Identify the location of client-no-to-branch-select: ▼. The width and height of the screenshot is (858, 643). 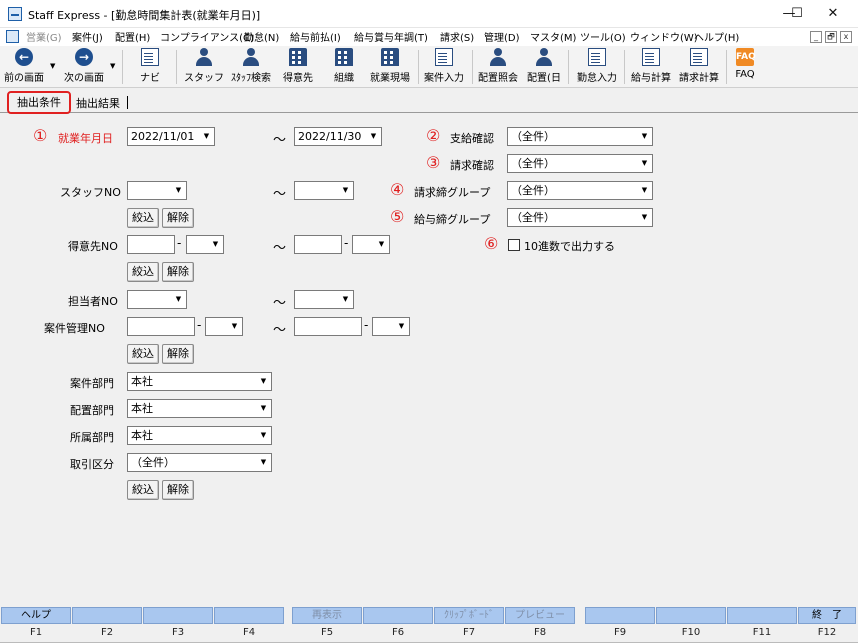
(371, 244).